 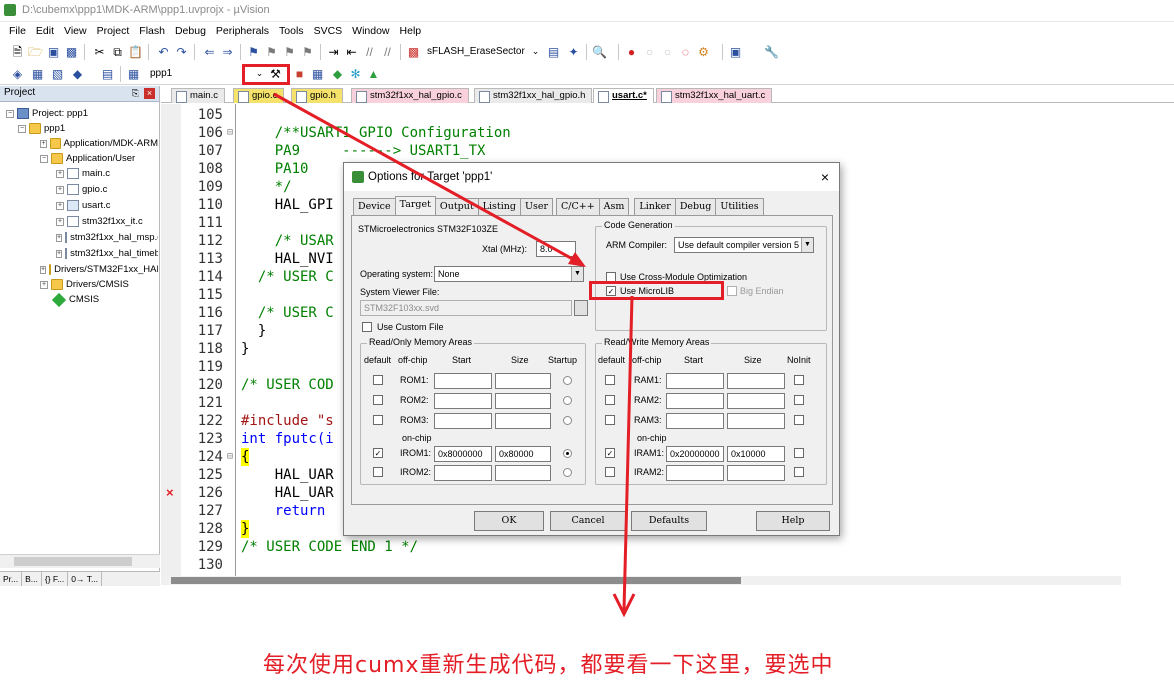 I want to click on rom-default-checkbox: ✓, so click(x=378, y=453).